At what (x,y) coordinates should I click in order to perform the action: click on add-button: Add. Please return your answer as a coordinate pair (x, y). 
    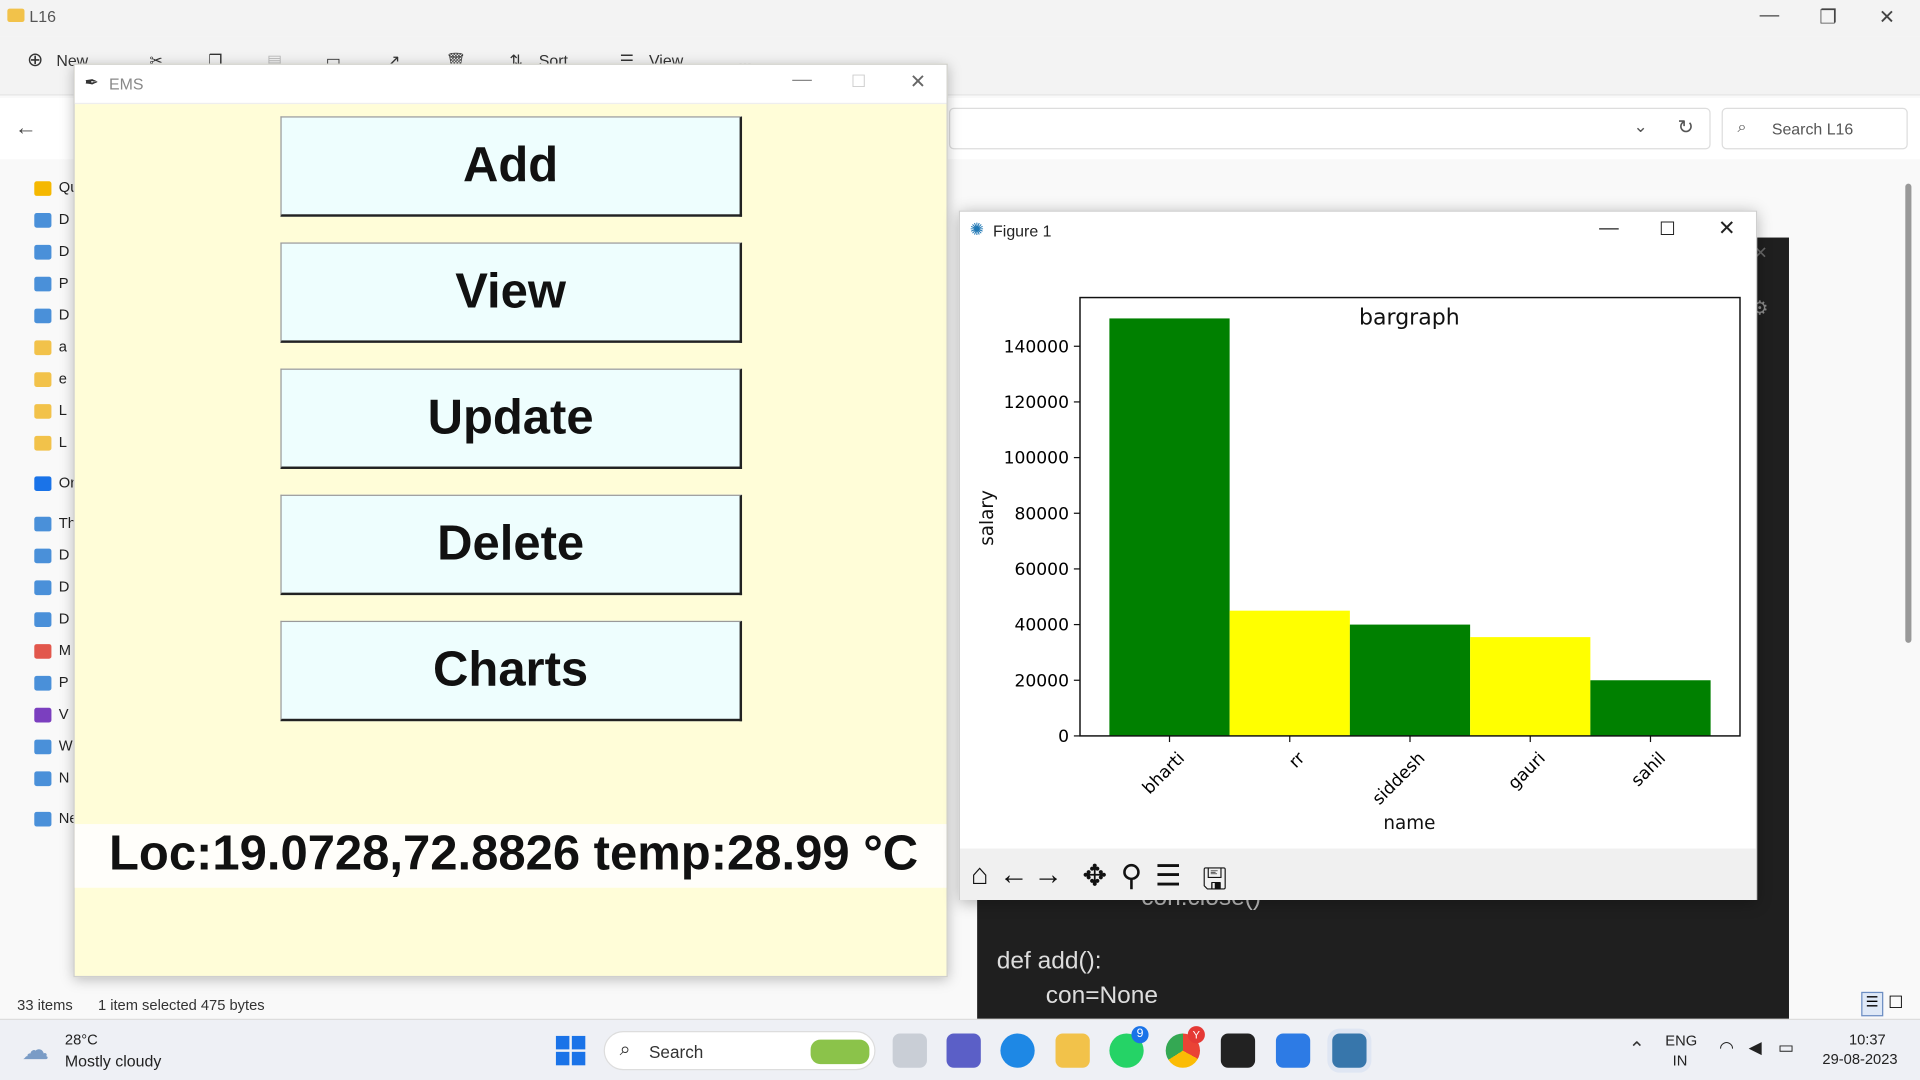
    Looking at the image, I should click on (511, 166).